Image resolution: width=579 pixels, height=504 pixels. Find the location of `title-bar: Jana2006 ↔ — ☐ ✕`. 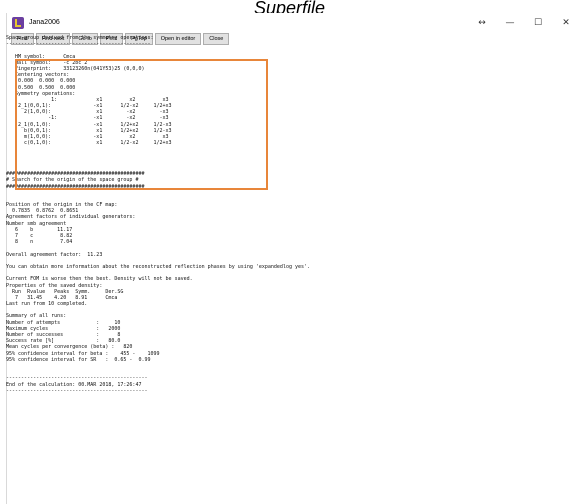

title-bar: Jana2006 ↔ — ☐ ✕ is located at coordinates (293, 22).